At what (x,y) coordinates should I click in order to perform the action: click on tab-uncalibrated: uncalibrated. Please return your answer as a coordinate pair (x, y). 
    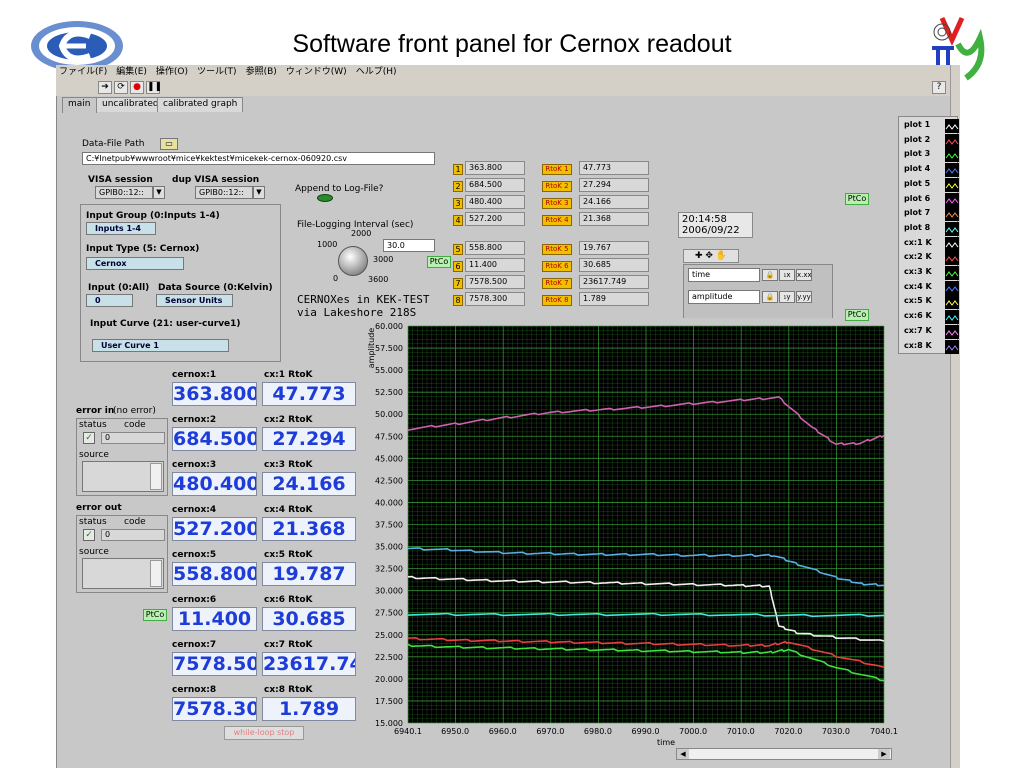
    Looking at the image, I should click on (130, 104).